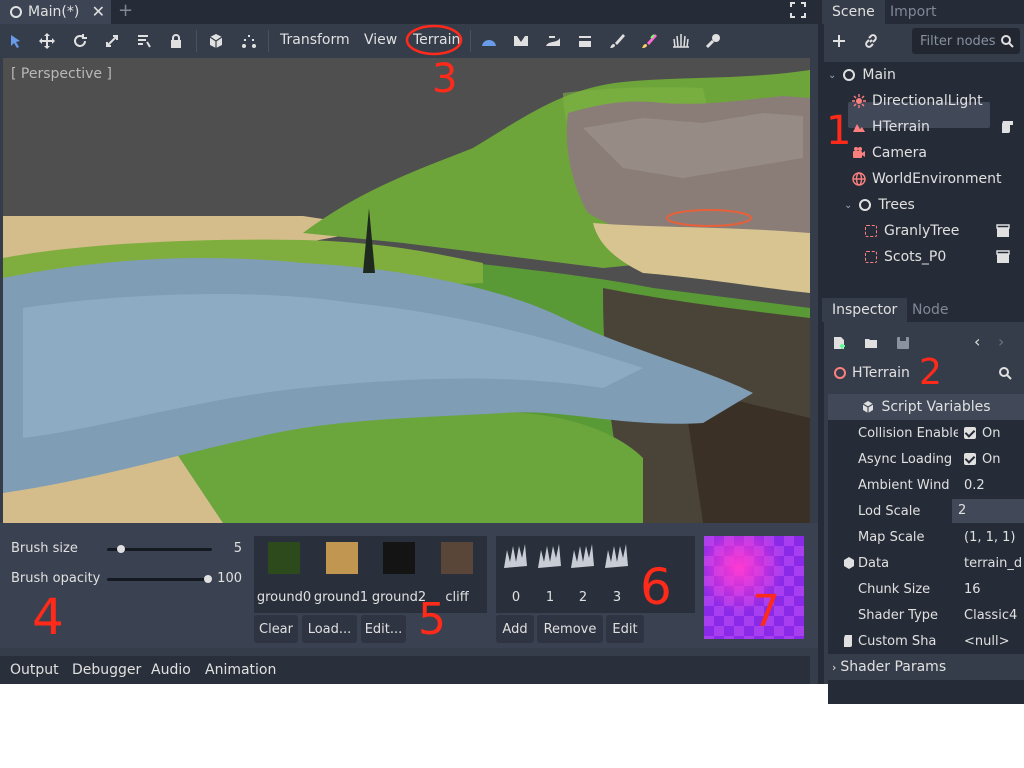  What do you see at coordinates (862, 75) in the screenshot?
I see `tree-node-main: ⌄ Main` at bounding box center [862, 75].